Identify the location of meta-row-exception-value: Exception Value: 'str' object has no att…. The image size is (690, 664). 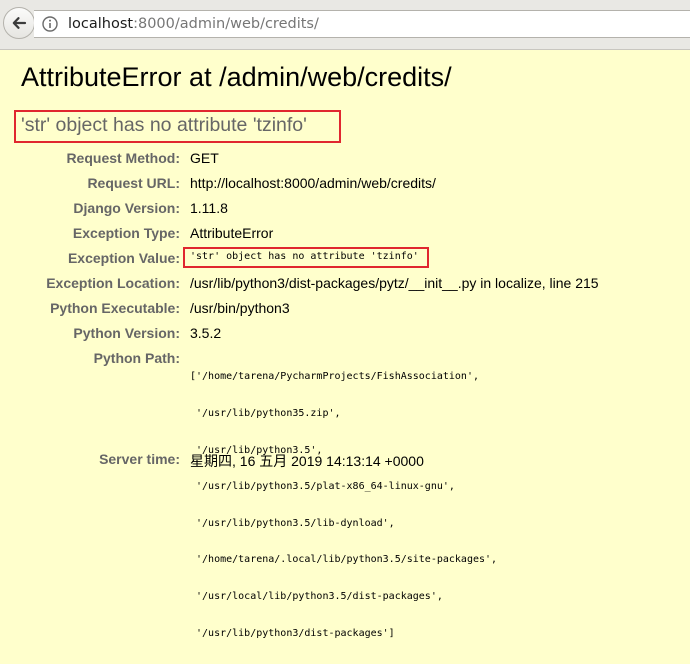
(345, 260).